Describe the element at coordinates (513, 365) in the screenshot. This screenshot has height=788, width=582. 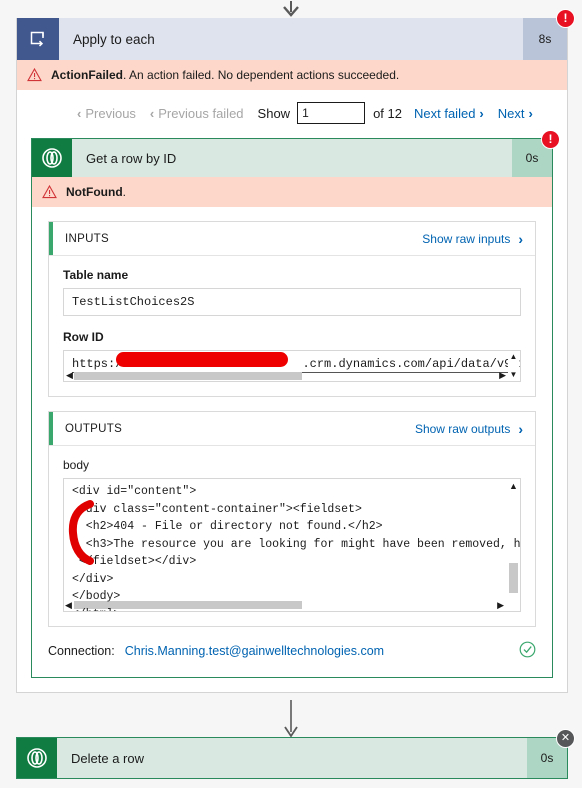
I see `row-id-vertical-scroll-stub: ▲ ▼` at that location.